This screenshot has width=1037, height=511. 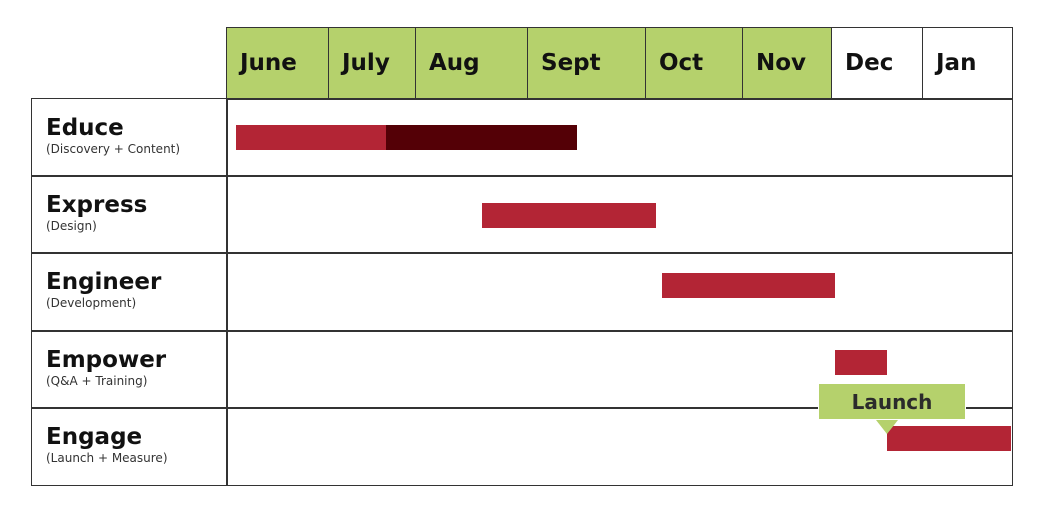 I want to click on month-header: June, so click(x=278, y=63).